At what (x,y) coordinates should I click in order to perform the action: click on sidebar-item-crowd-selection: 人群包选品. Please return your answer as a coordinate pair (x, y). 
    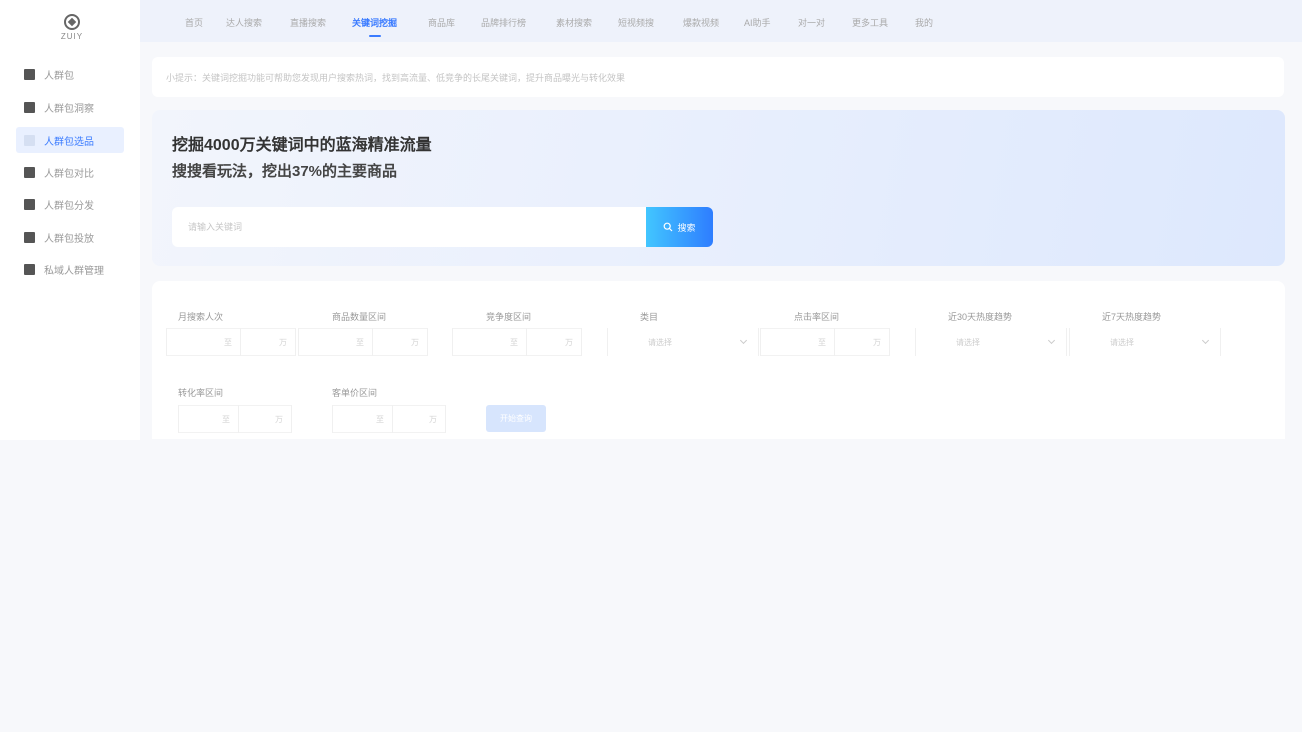
    Looking at the image, I should click on (70, 140).